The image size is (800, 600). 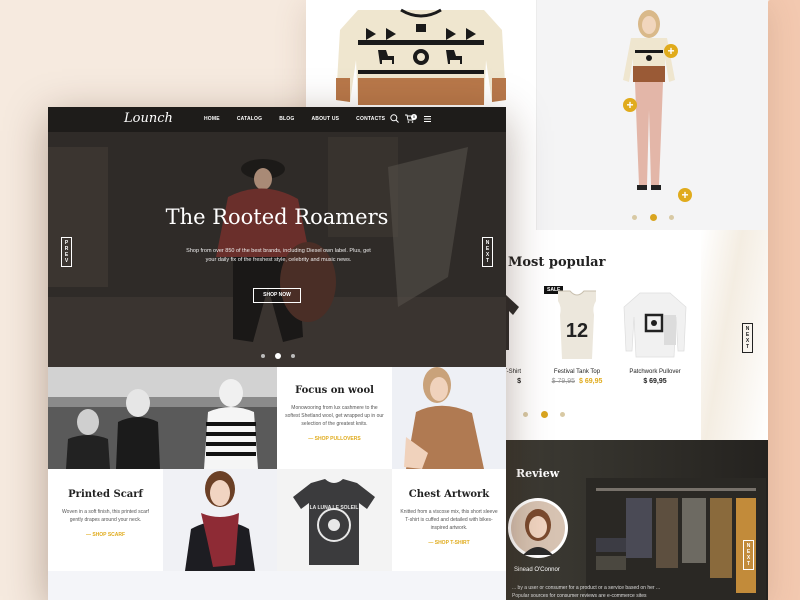 What do you see at coordinates (538, 473) in the screenshot?
I see `section-title: Review` at bounding box center [538, 473].